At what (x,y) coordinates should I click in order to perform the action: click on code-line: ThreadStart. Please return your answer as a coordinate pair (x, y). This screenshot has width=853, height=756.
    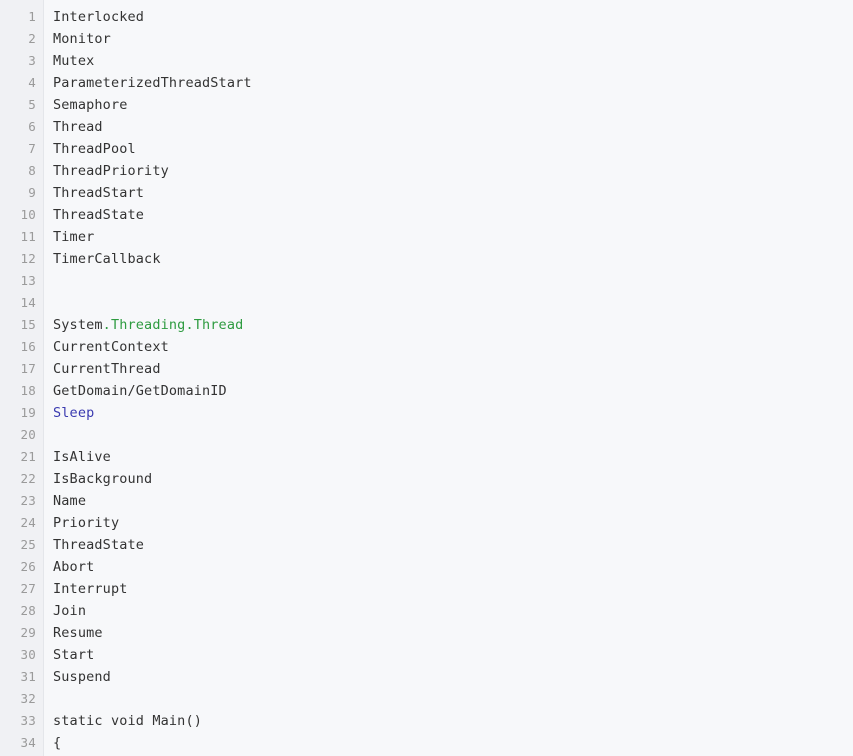
    Looking at the image, I should click on (453, 193).